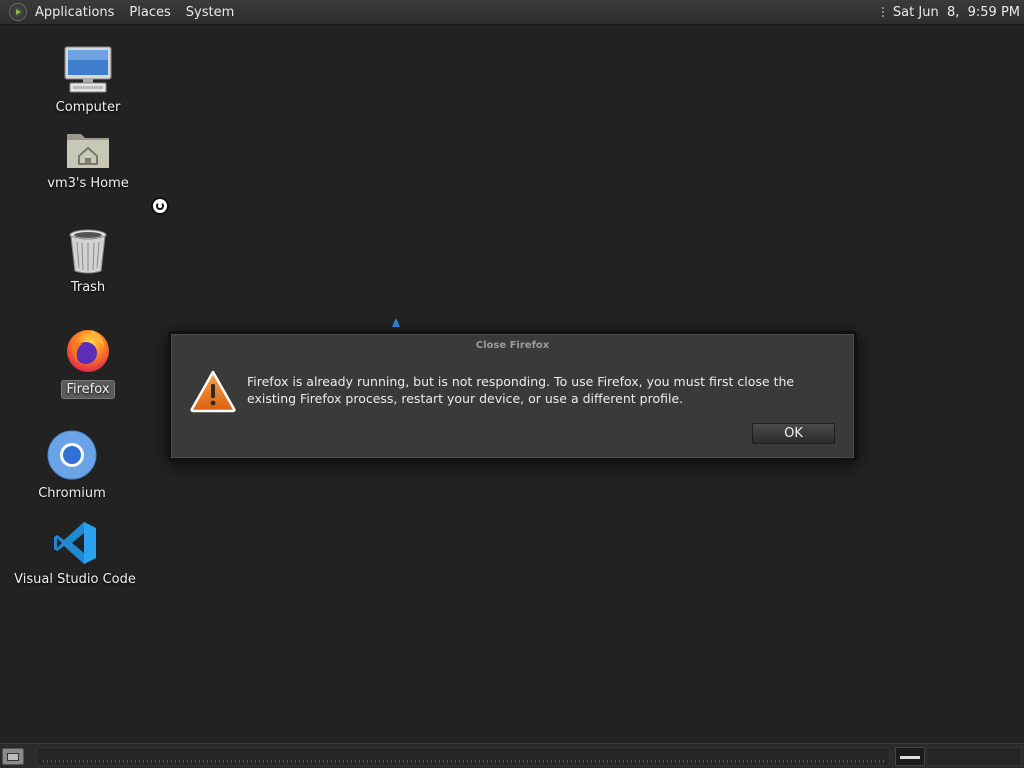  Describe the element at coordinates (88, 183) in the screenshot. I see `desktop-icon-label: vm3's Home` at that location.